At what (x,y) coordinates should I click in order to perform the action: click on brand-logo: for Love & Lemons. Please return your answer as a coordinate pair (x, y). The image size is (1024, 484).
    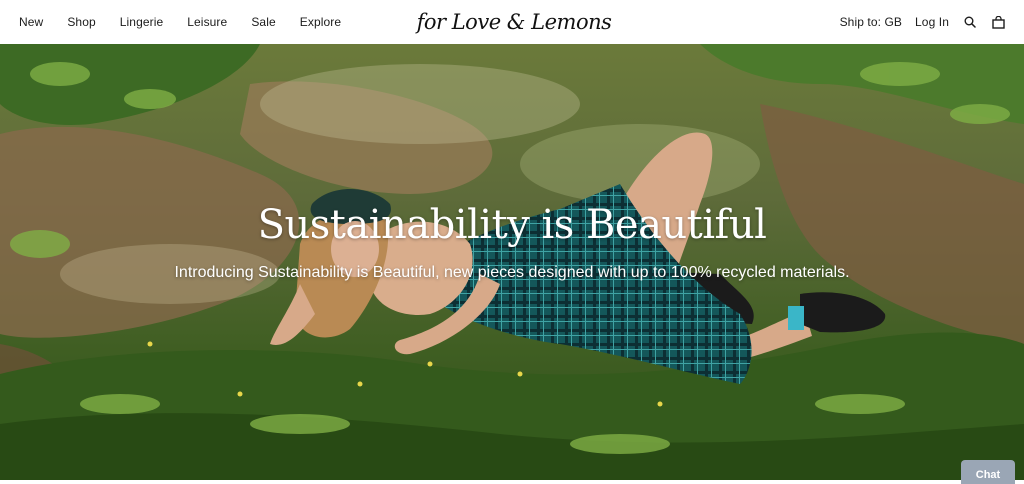
    Looking at the image, I should click on (514, 22).